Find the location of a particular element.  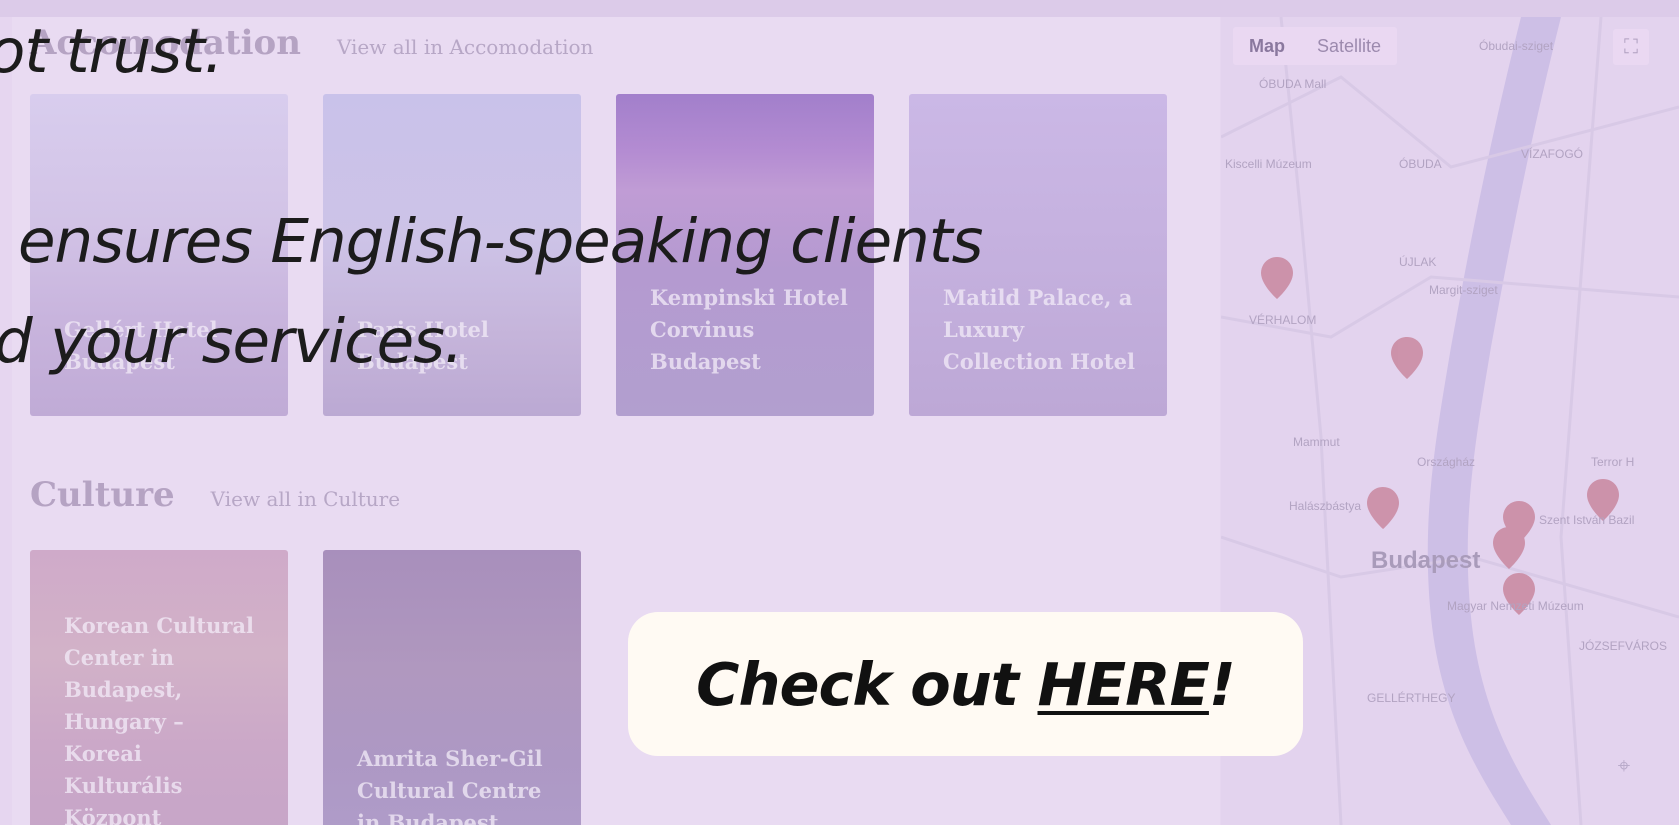

cta-button: Check out HERE! is located at coordinates (965, 684).